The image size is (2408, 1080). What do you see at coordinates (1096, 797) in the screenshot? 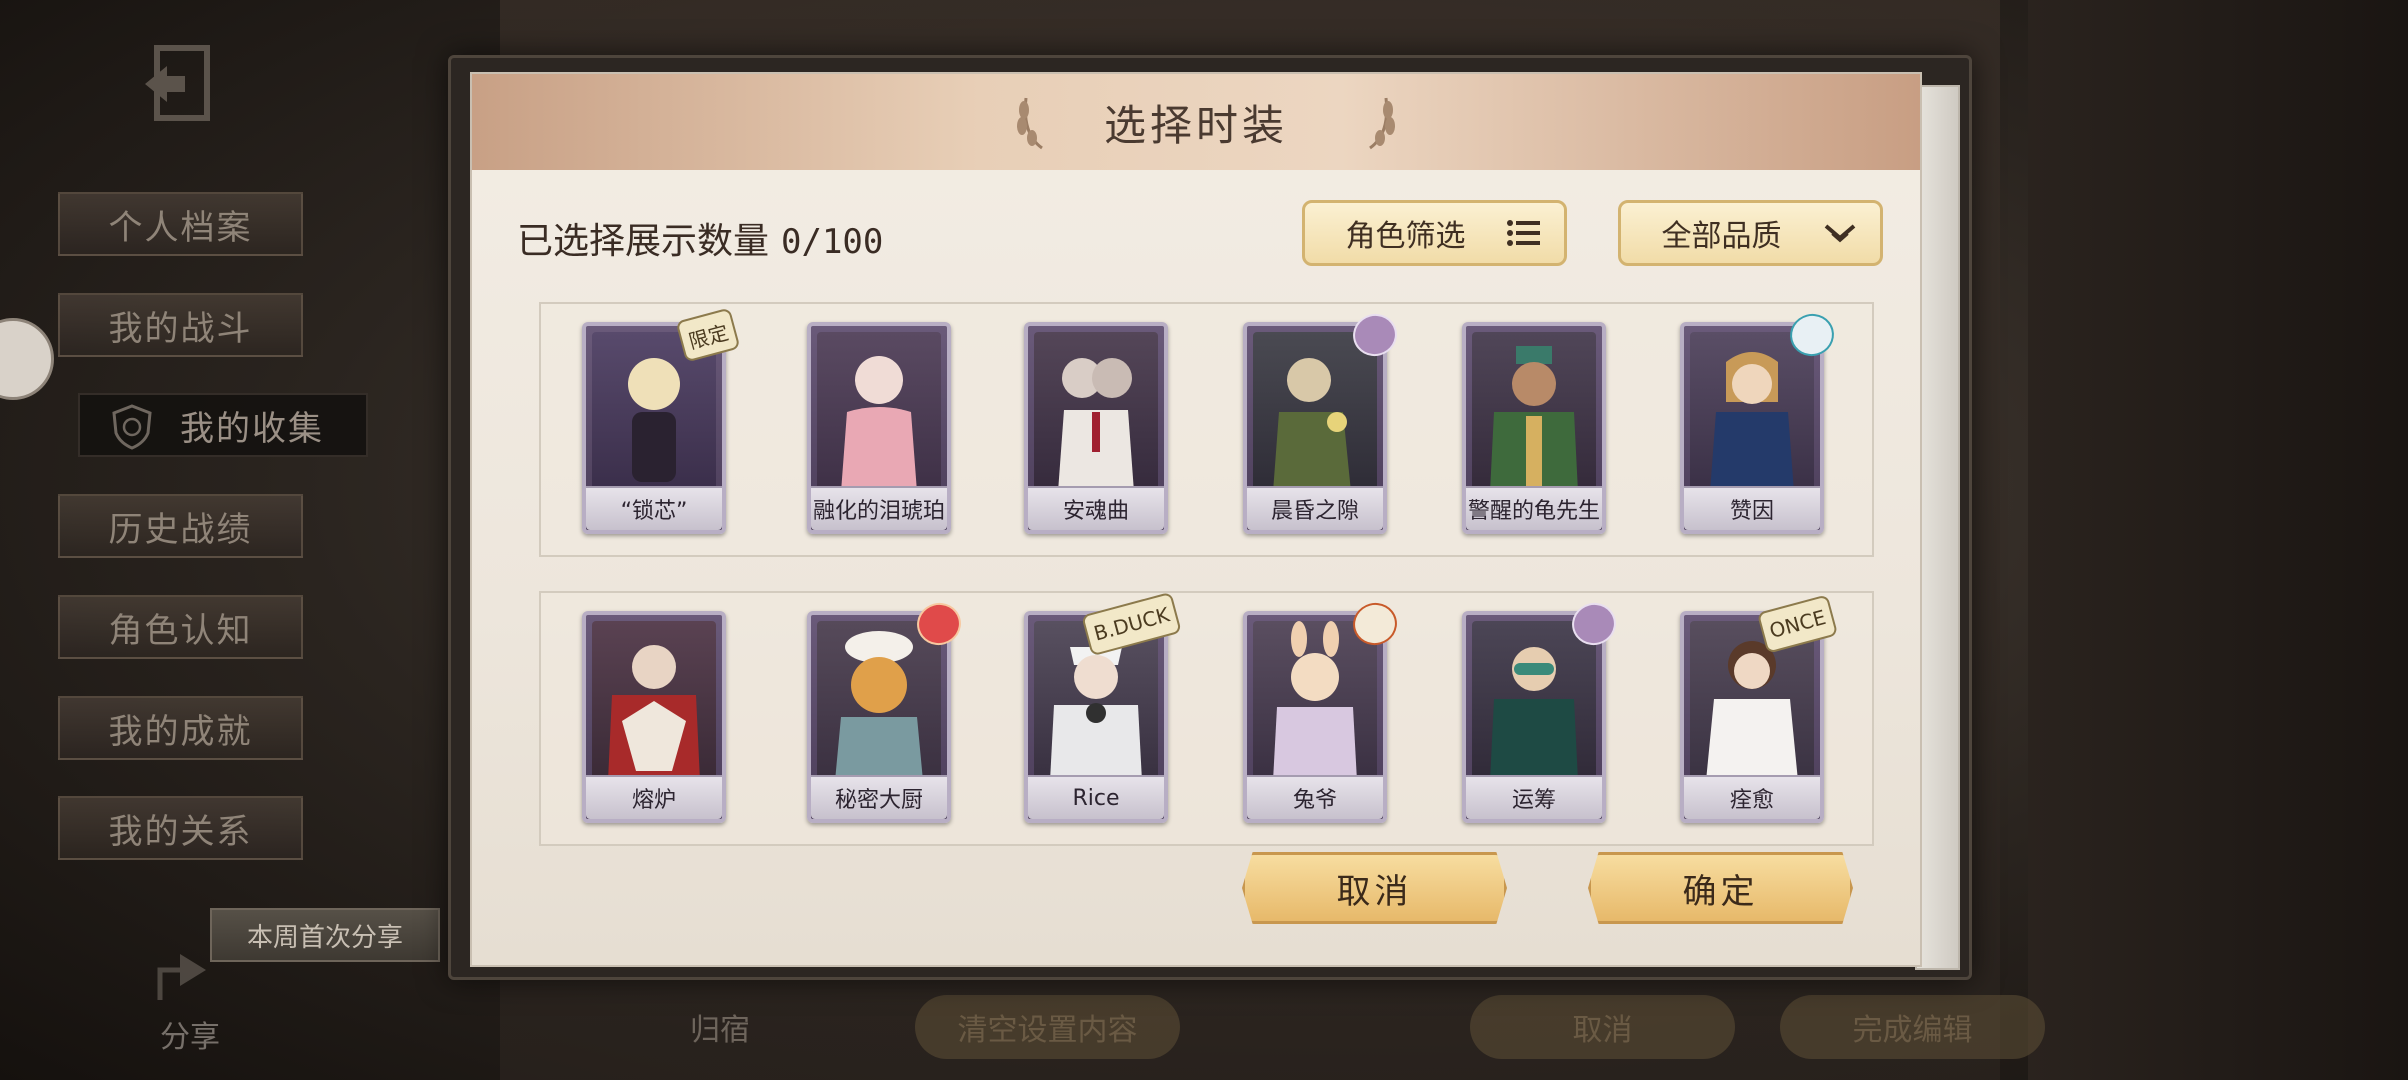
I see `costume-name: Rice` at bounding box center [1096, 797].